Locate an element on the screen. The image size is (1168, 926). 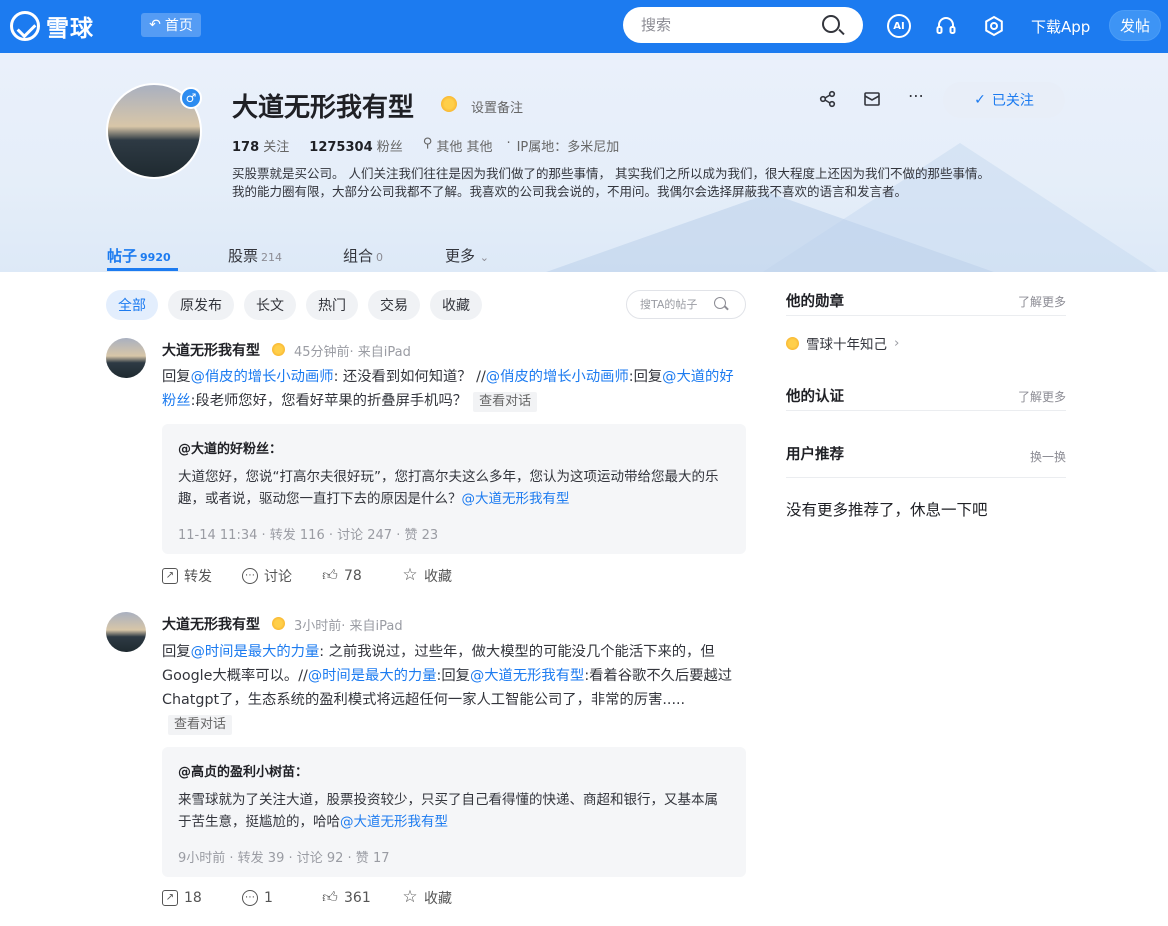
quote-meta: 11-14 11:34 · 转发 116 · 讨论 247 · 赞 23 is located at coordinates (308, 535).